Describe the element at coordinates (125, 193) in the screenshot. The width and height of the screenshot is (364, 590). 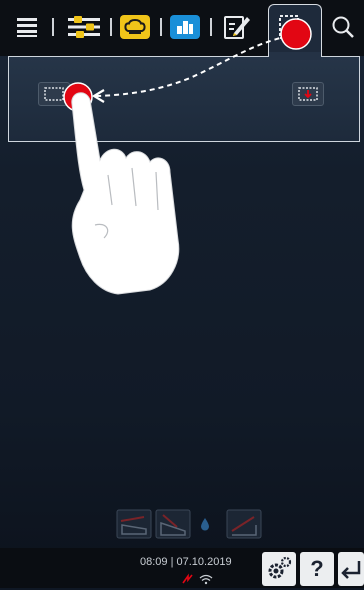
I see `pointing-hand-icon` at that location.